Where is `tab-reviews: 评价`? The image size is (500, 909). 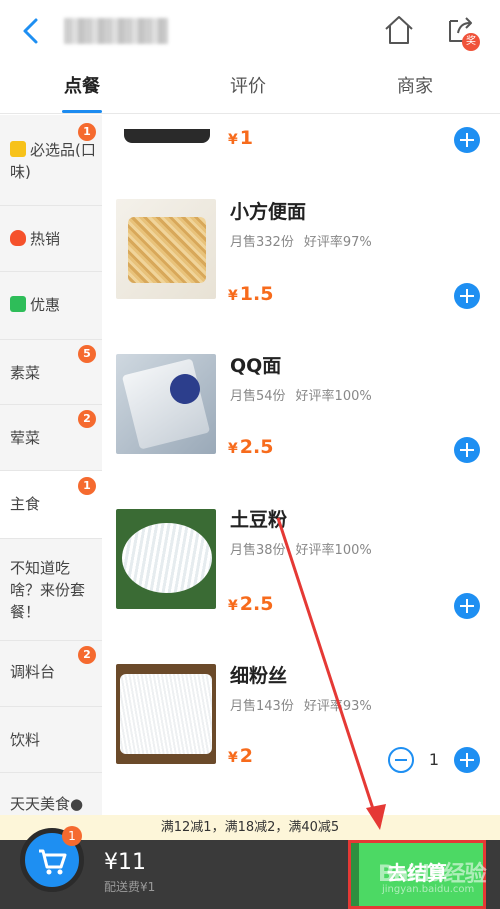
tab-reviews: 评价 is located at coordinates (248, 88).